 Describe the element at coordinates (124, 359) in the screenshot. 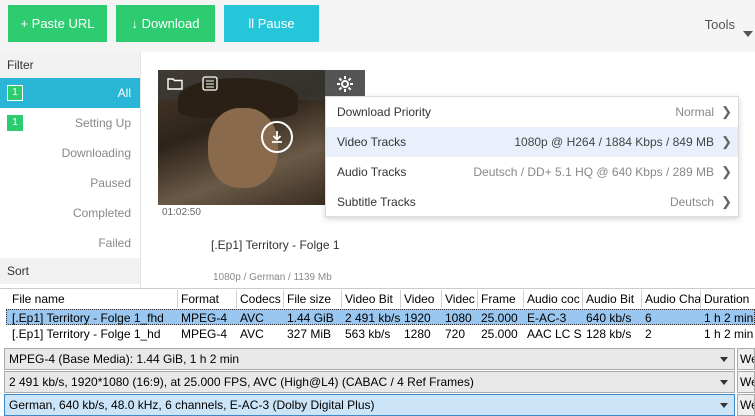

I see `container-info-text: MPEG-4 (Base Media): 1.44 GiB, 1 h 2 min` at that location.